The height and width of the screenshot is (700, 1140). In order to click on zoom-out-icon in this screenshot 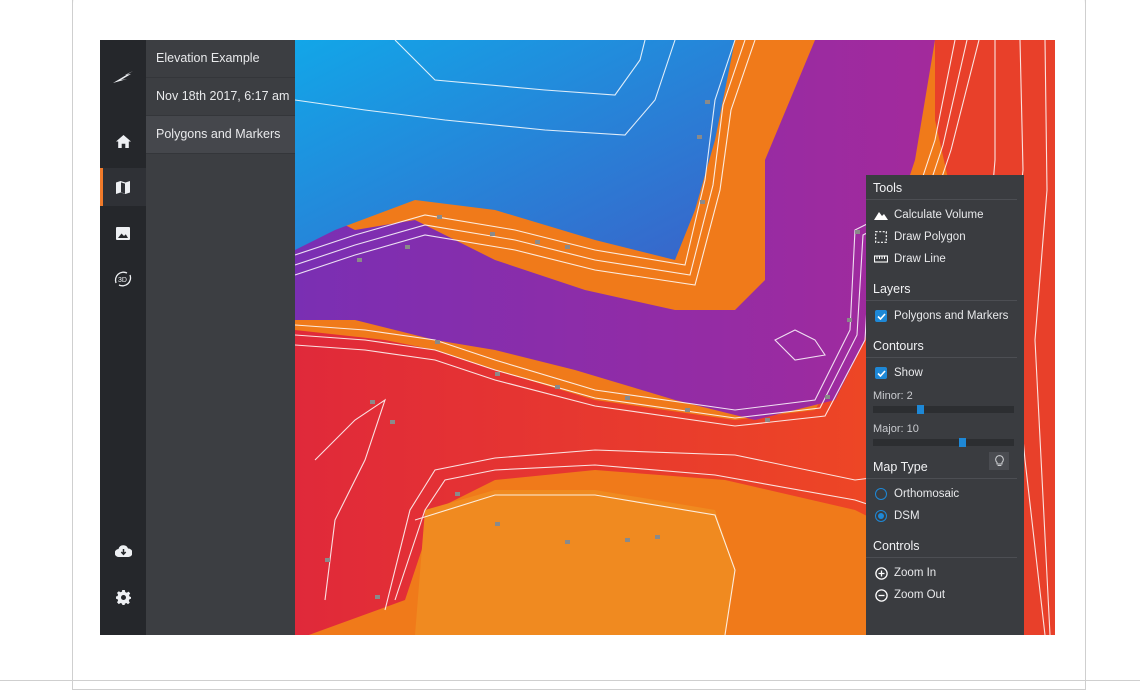, I will do `click(881, 595)`.